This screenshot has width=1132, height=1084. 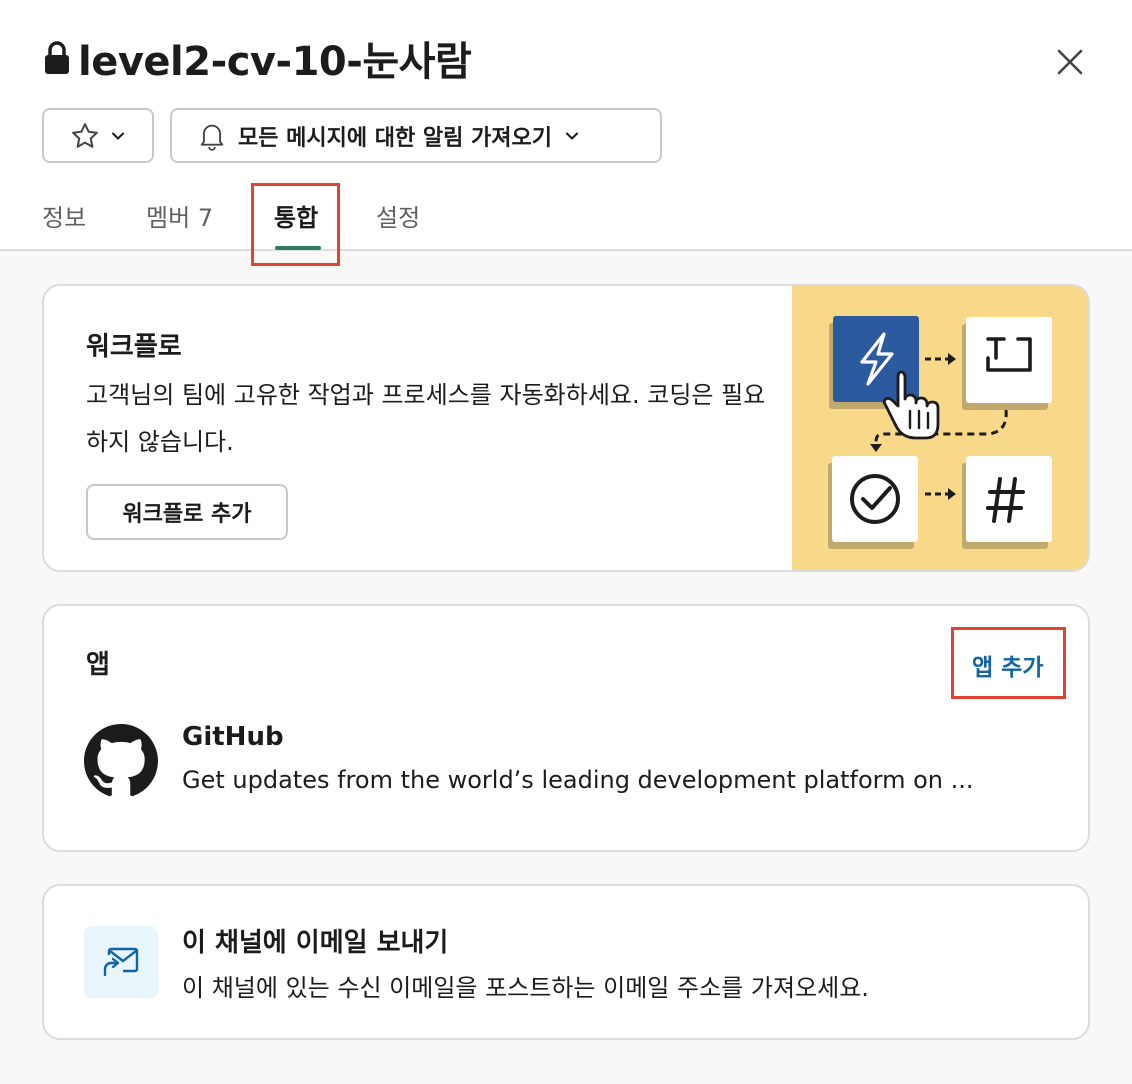 What do you see at coordinates (57, 57) in the screenshot?
I see `lock-icon` at bounding box center [57, 57].